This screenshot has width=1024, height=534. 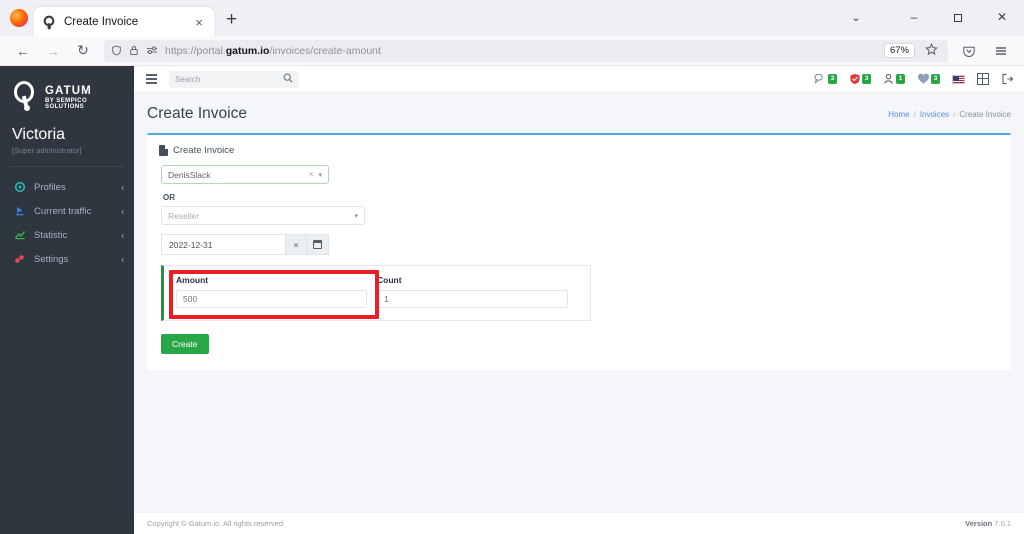 What do you see at coordinates (192, 280) in the screenshot?
I see `amount-label: Amount` at bounding box center [192, 280].